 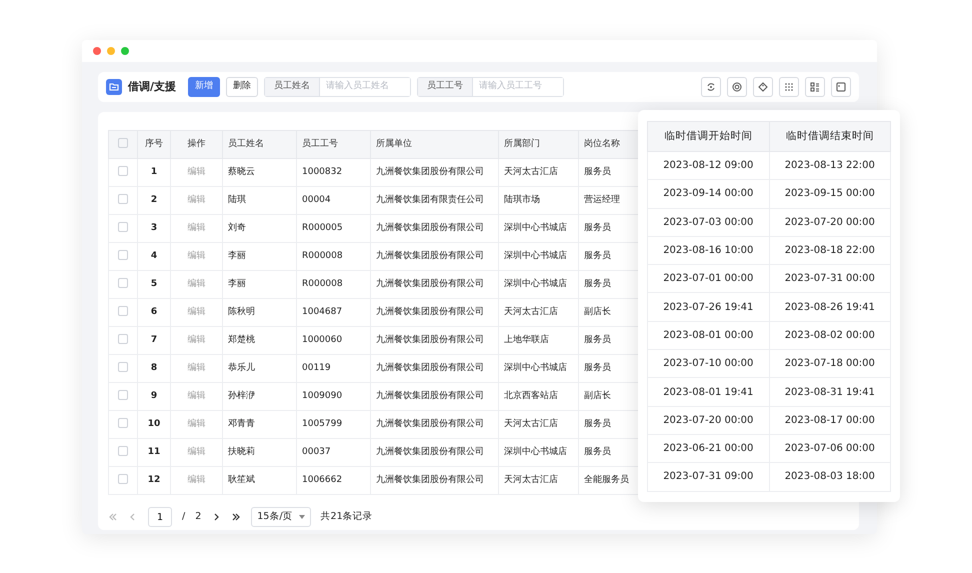 What do you see at coordinates (237, 199) in the screenshot?
I see `table-cell: 陆琪` at bounding box center [237, 199].